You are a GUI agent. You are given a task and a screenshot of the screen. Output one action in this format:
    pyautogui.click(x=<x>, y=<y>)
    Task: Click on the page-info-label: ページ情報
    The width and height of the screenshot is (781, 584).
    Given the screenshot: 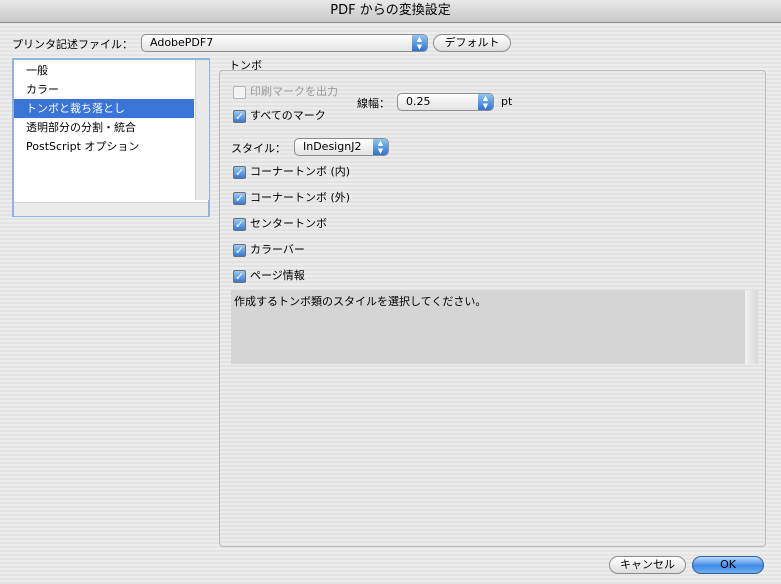 What is the action you would take?
    pyautogui.click(x=277, y=275)
    